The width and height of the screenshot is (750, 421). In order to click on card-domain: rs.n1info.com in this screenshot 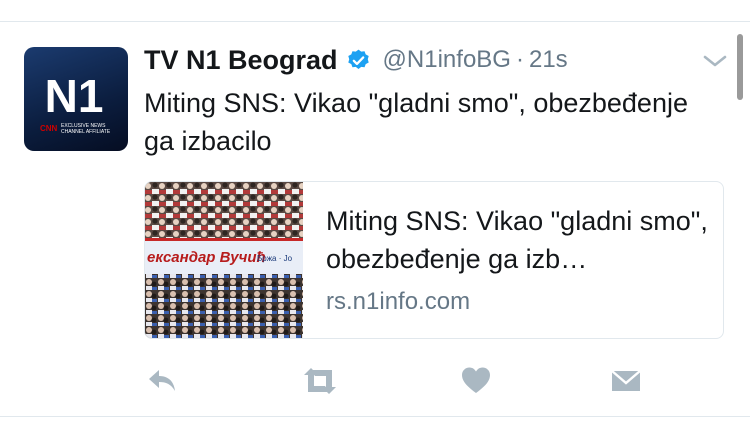, I will do `click(398, 301)`.